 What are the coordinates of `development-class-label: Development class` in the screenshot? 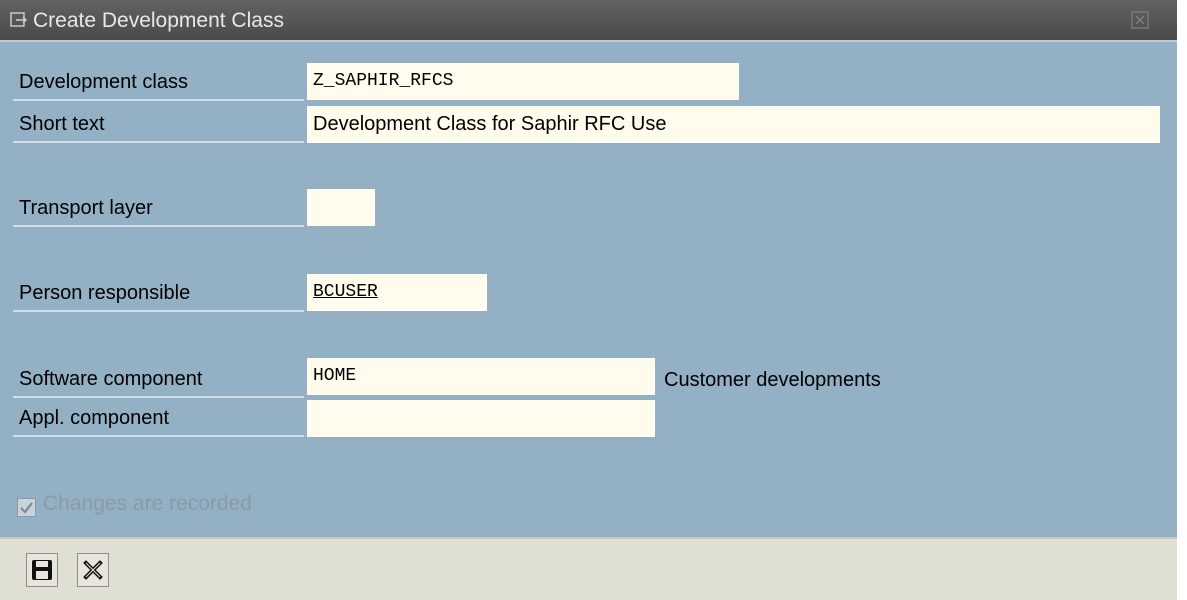 It's located at (158, 82).